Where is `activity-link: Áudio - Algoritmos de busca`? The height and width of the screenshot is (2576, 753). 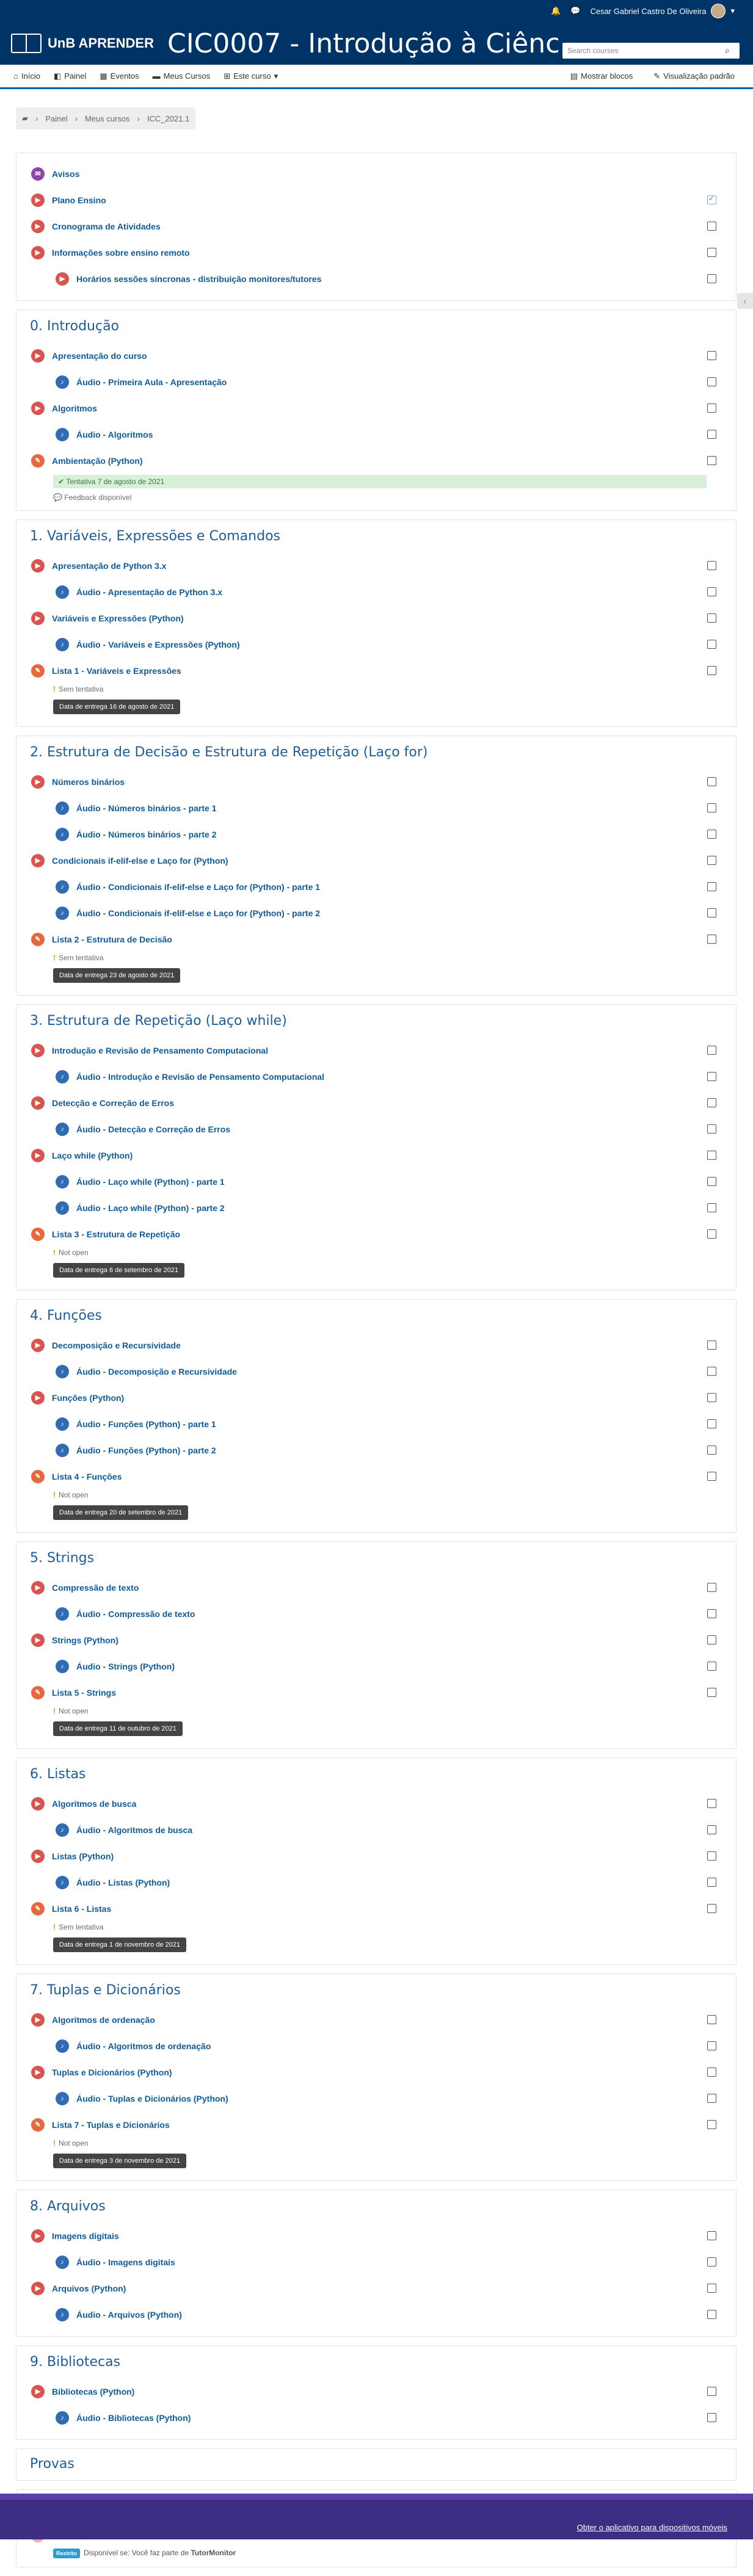 activity-link: Áudio - Algoritmos de busca is located at coordinates (134, 1830).